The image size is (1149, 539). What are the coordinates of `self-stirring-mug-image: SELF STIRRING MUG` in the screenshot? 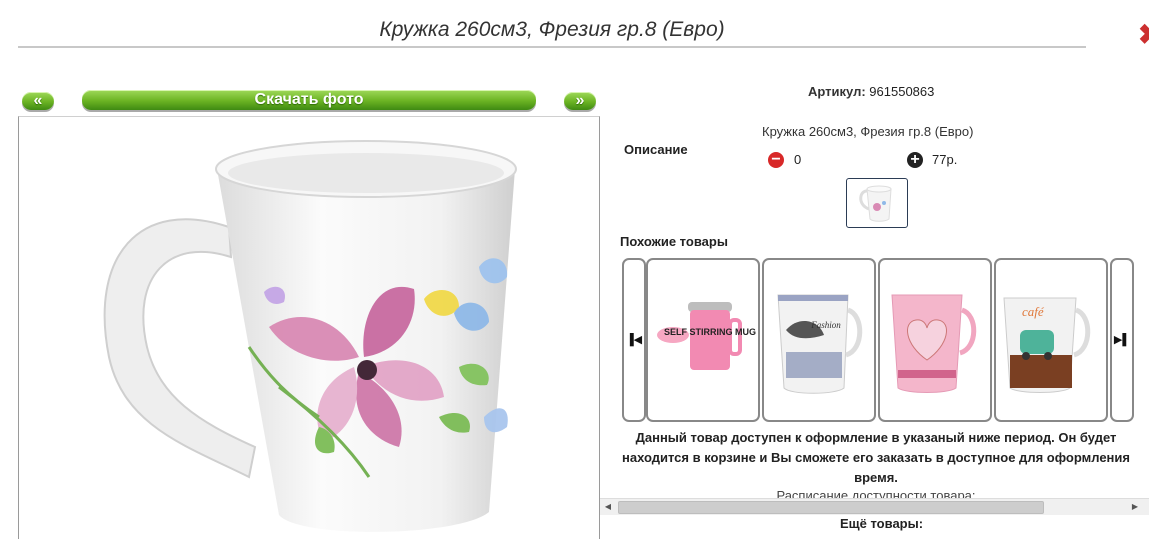 It's located at (706, 336).